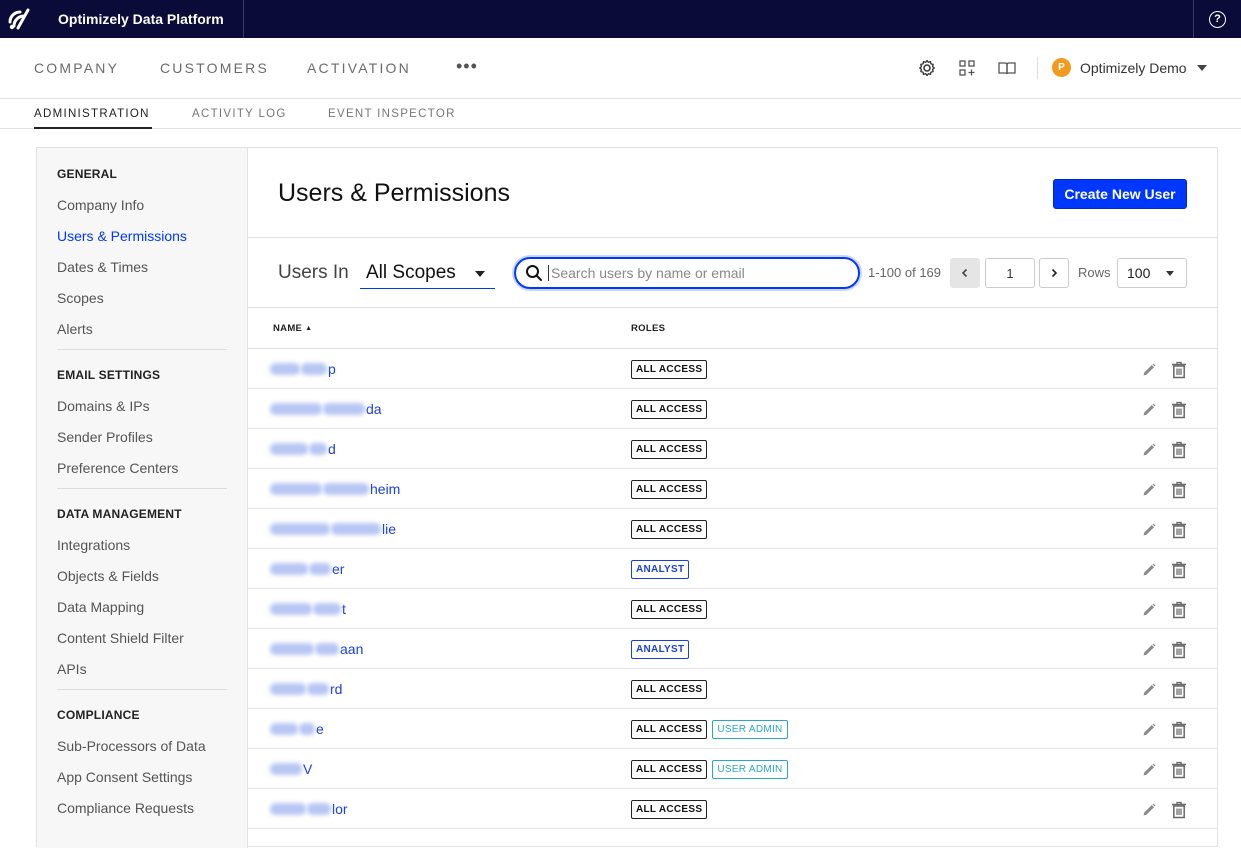 The image size is (1241, 848). What do you see at coordinates (309, 809) in the screenshot?
I see `user-name-link: lor` at bounding box center [309, 809].